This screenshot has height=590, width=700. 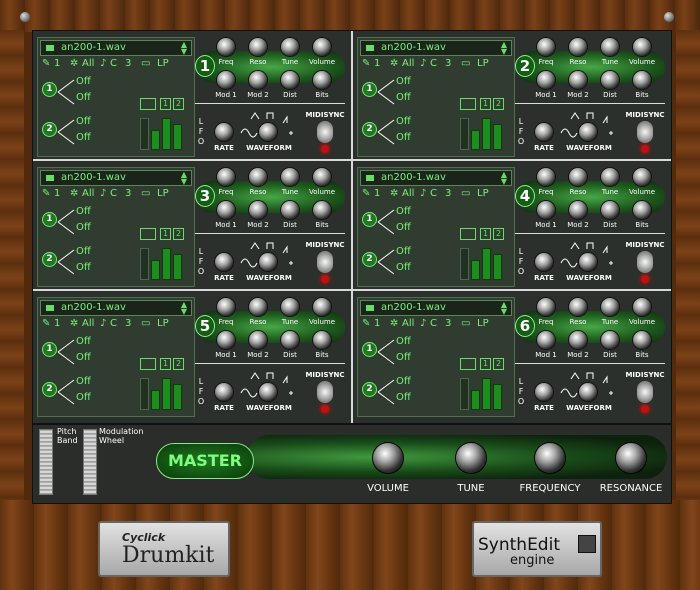 I want to click on mod-wheel, so click(x=90, y=462).